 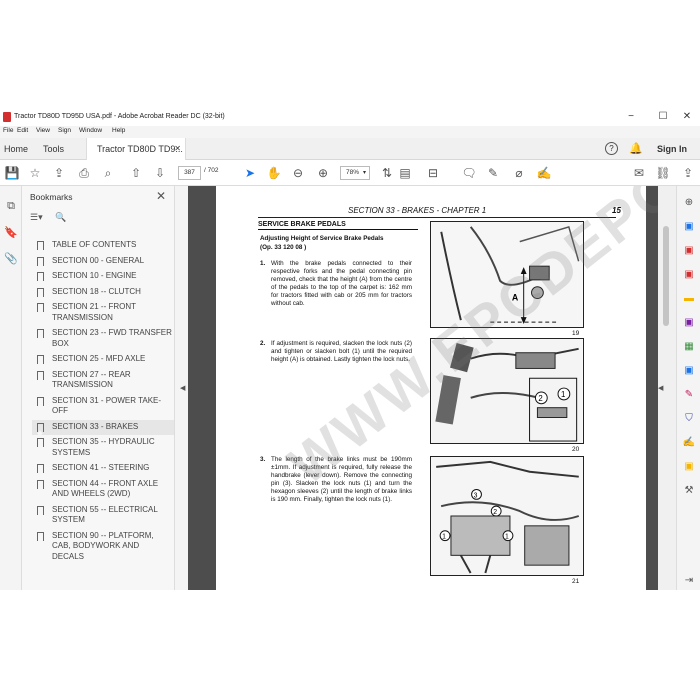 I want to click on op-code: (Op. 33 120 08 ), so click(x=283, y=247).